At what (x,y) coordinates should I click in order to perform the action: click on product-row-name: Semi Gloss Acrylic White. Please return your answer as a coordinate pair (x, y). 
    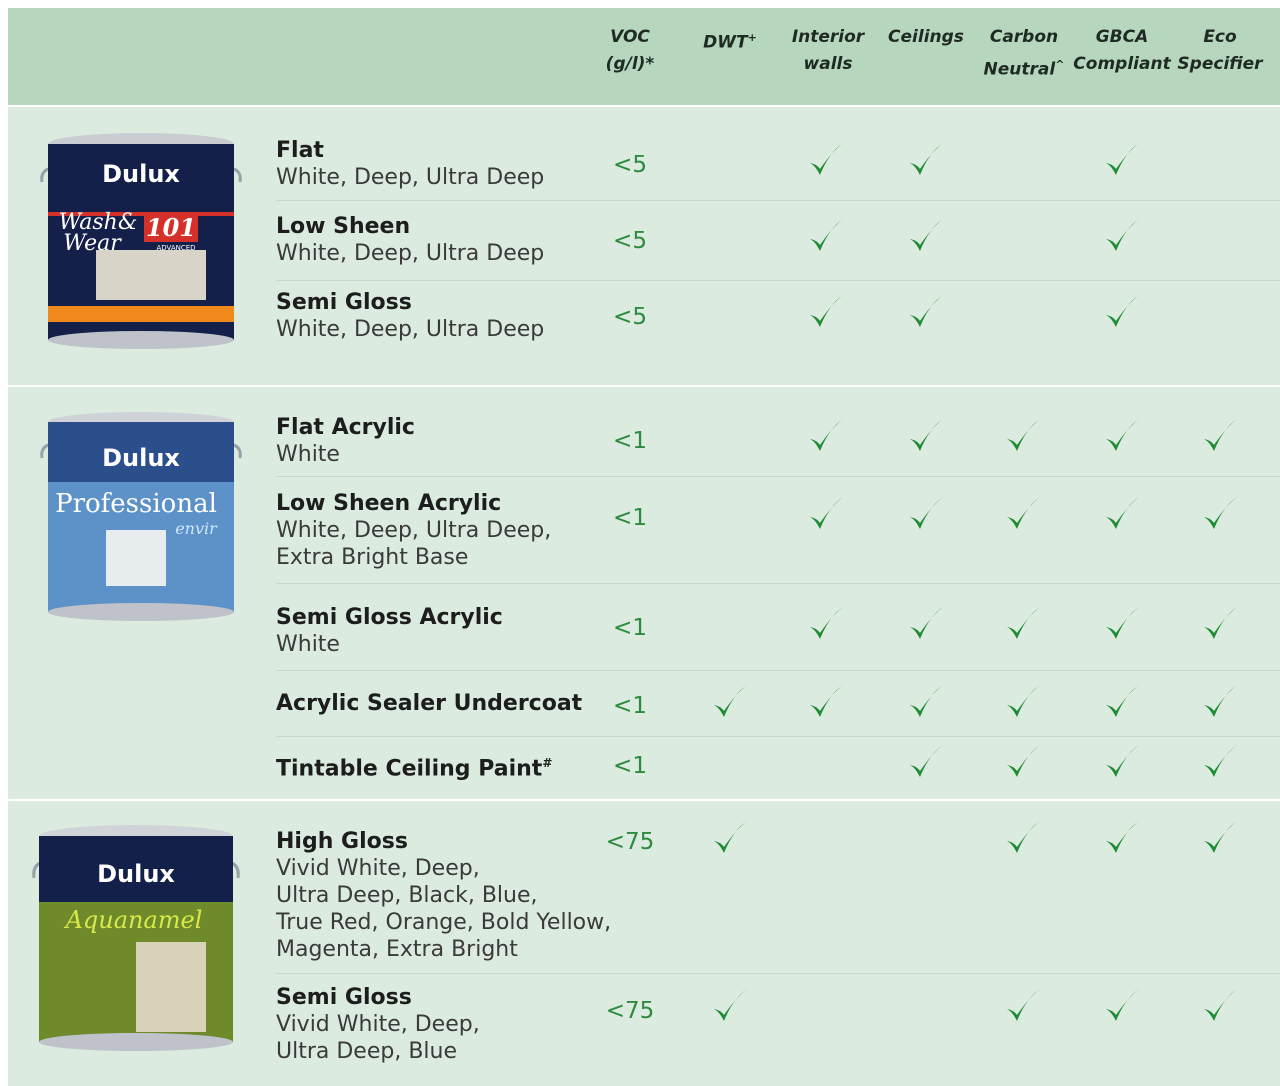
    Looking at the image, I should click on (389, 631).